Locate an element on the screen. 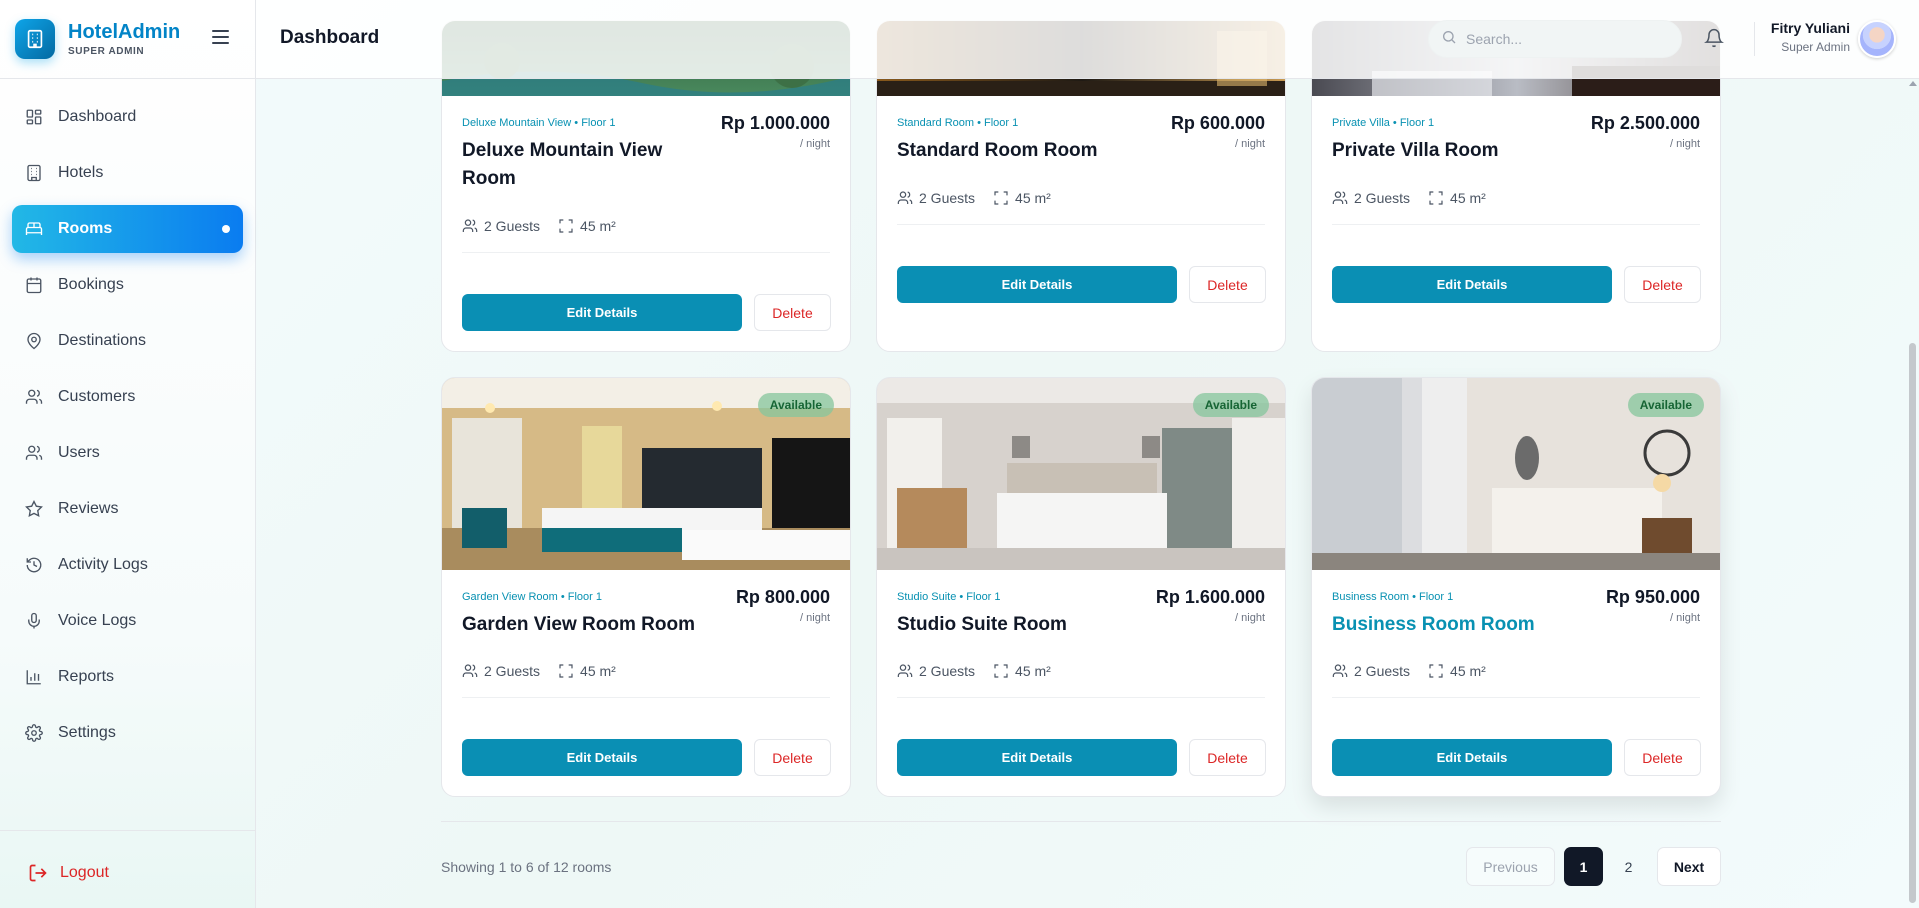 The width and height of the screenshot is (1919, 908). sidebar-item-users: Users is located at coordinates (127, 453).